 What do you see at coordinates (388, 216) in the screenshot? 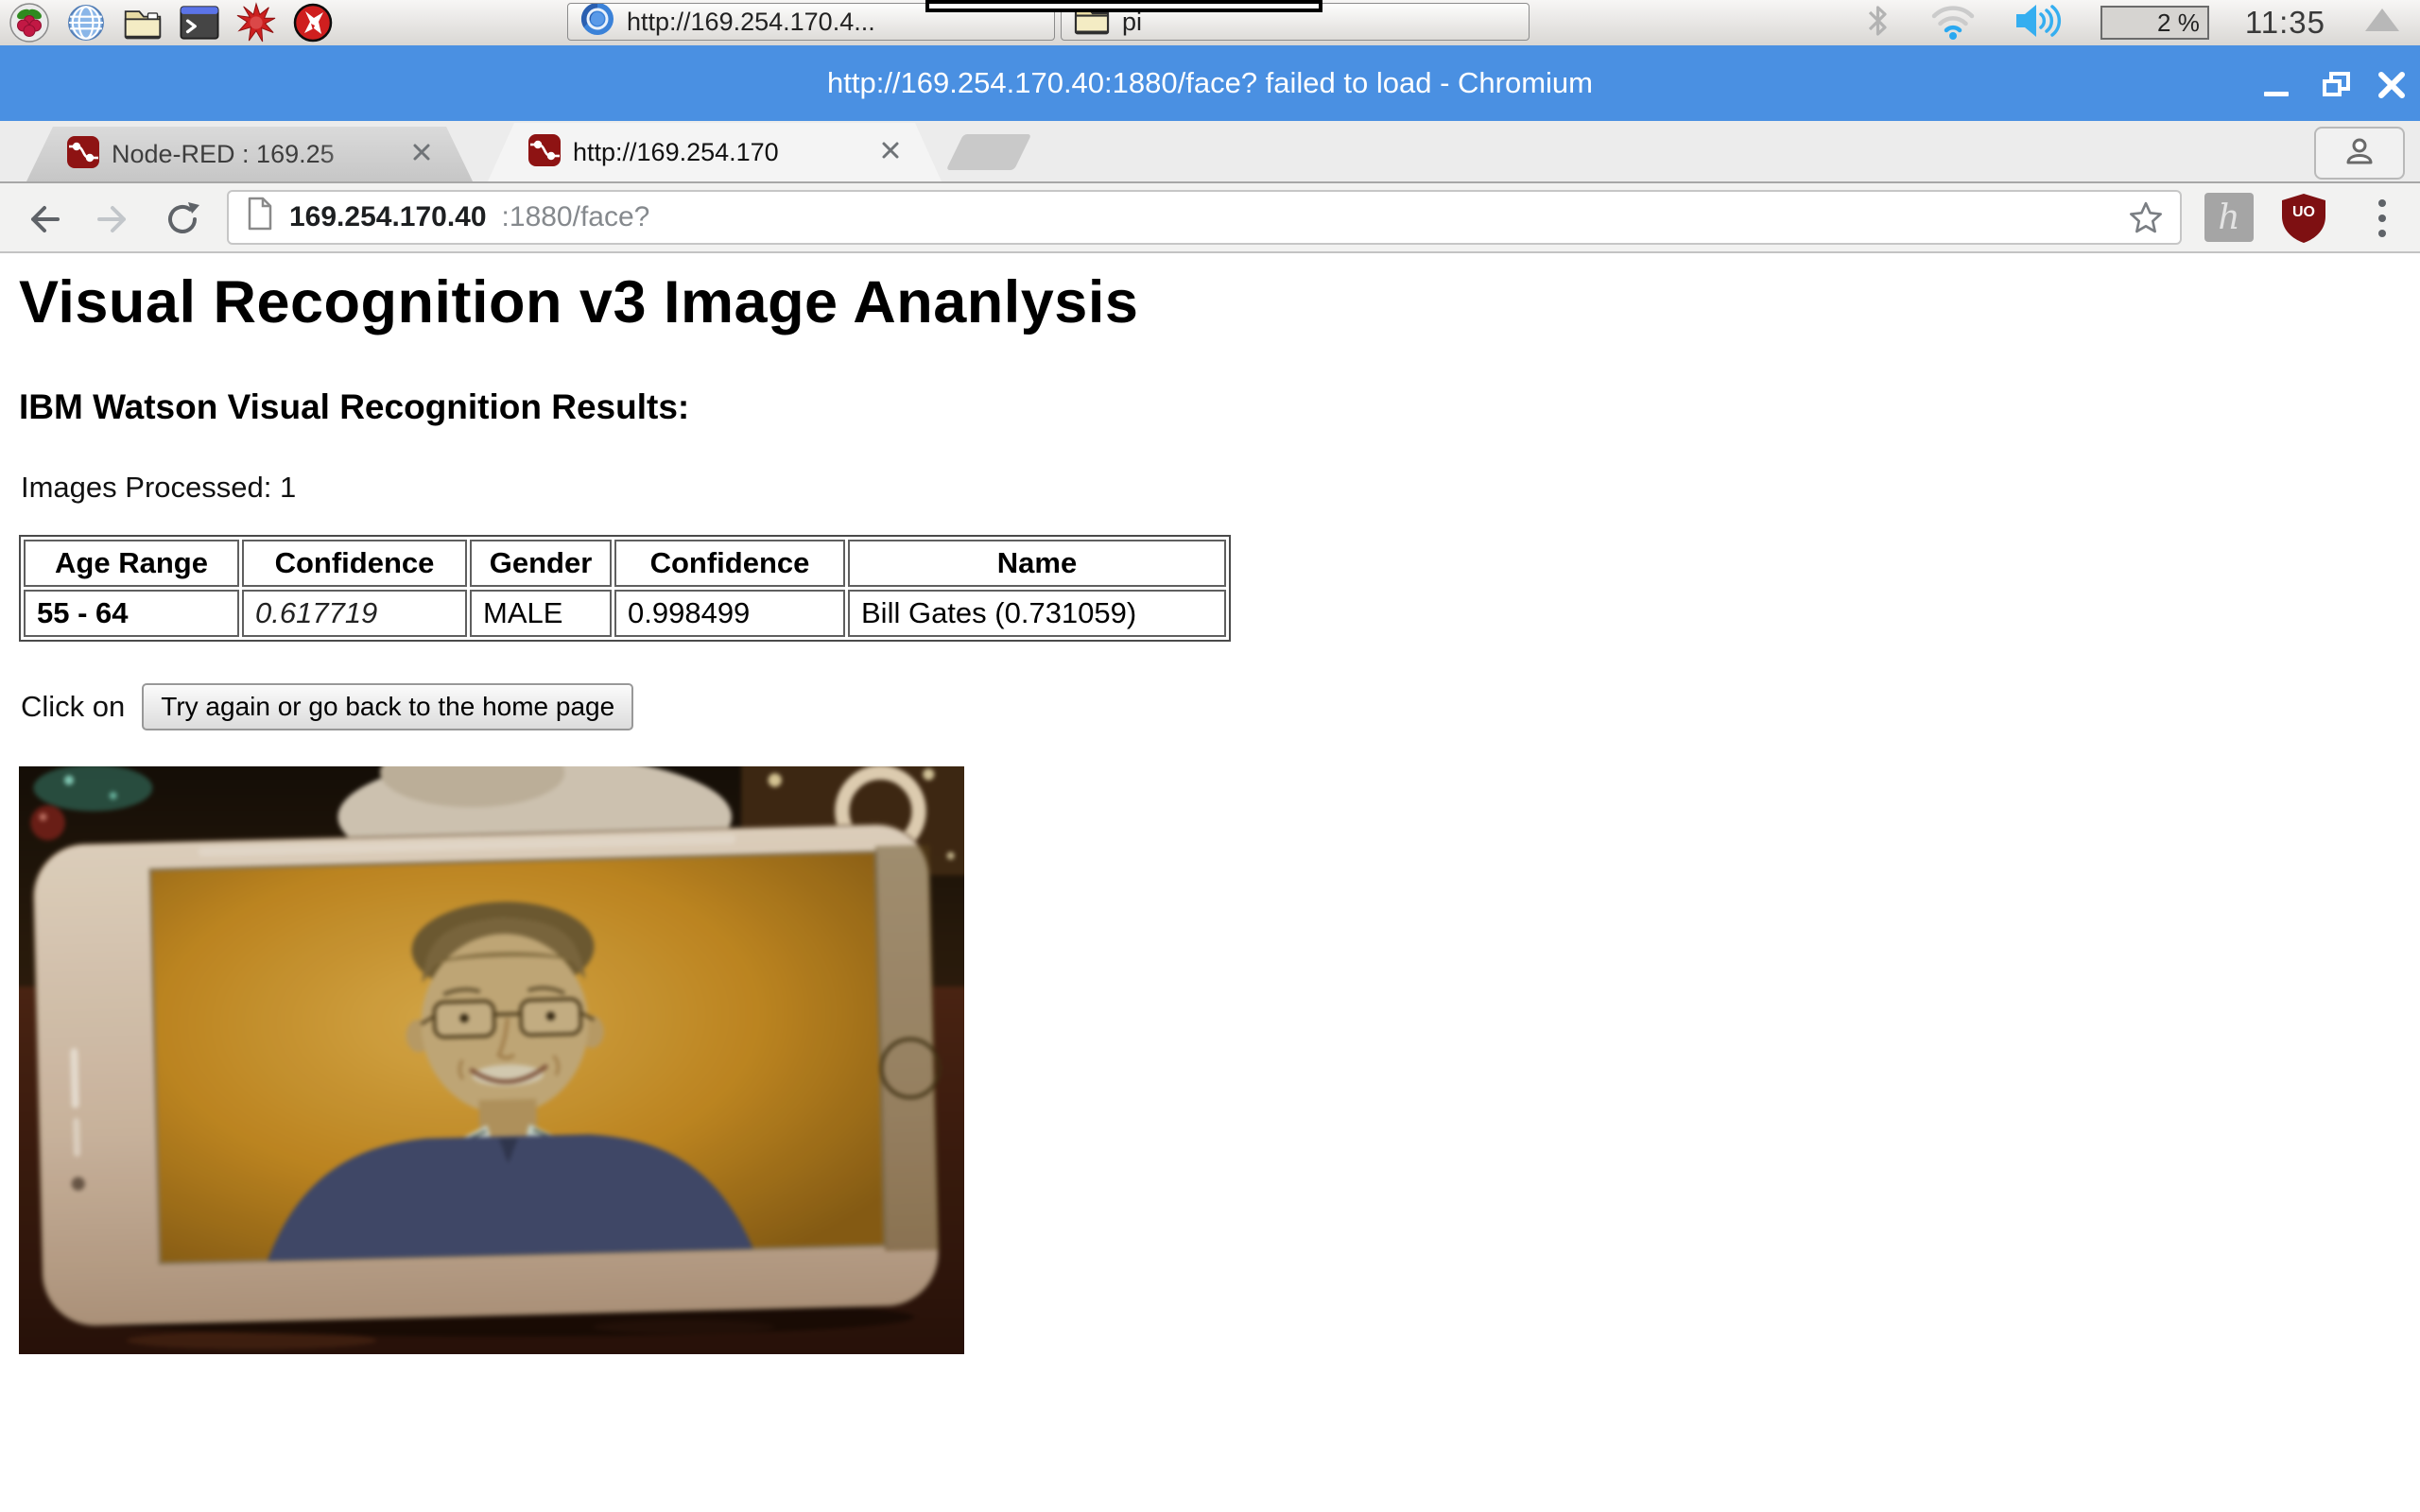
I see `url-host: 169.254.170.40` at bounding box center [388, 216].